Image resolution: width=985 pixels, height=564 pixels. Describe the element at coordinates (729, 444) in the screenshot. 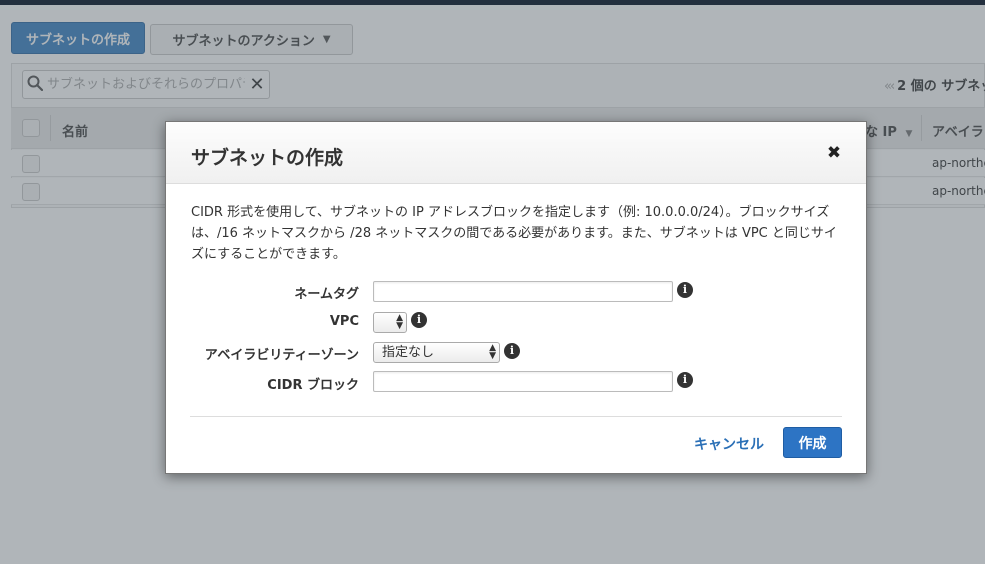

I see `cancel-button: キャンセル` at that location.